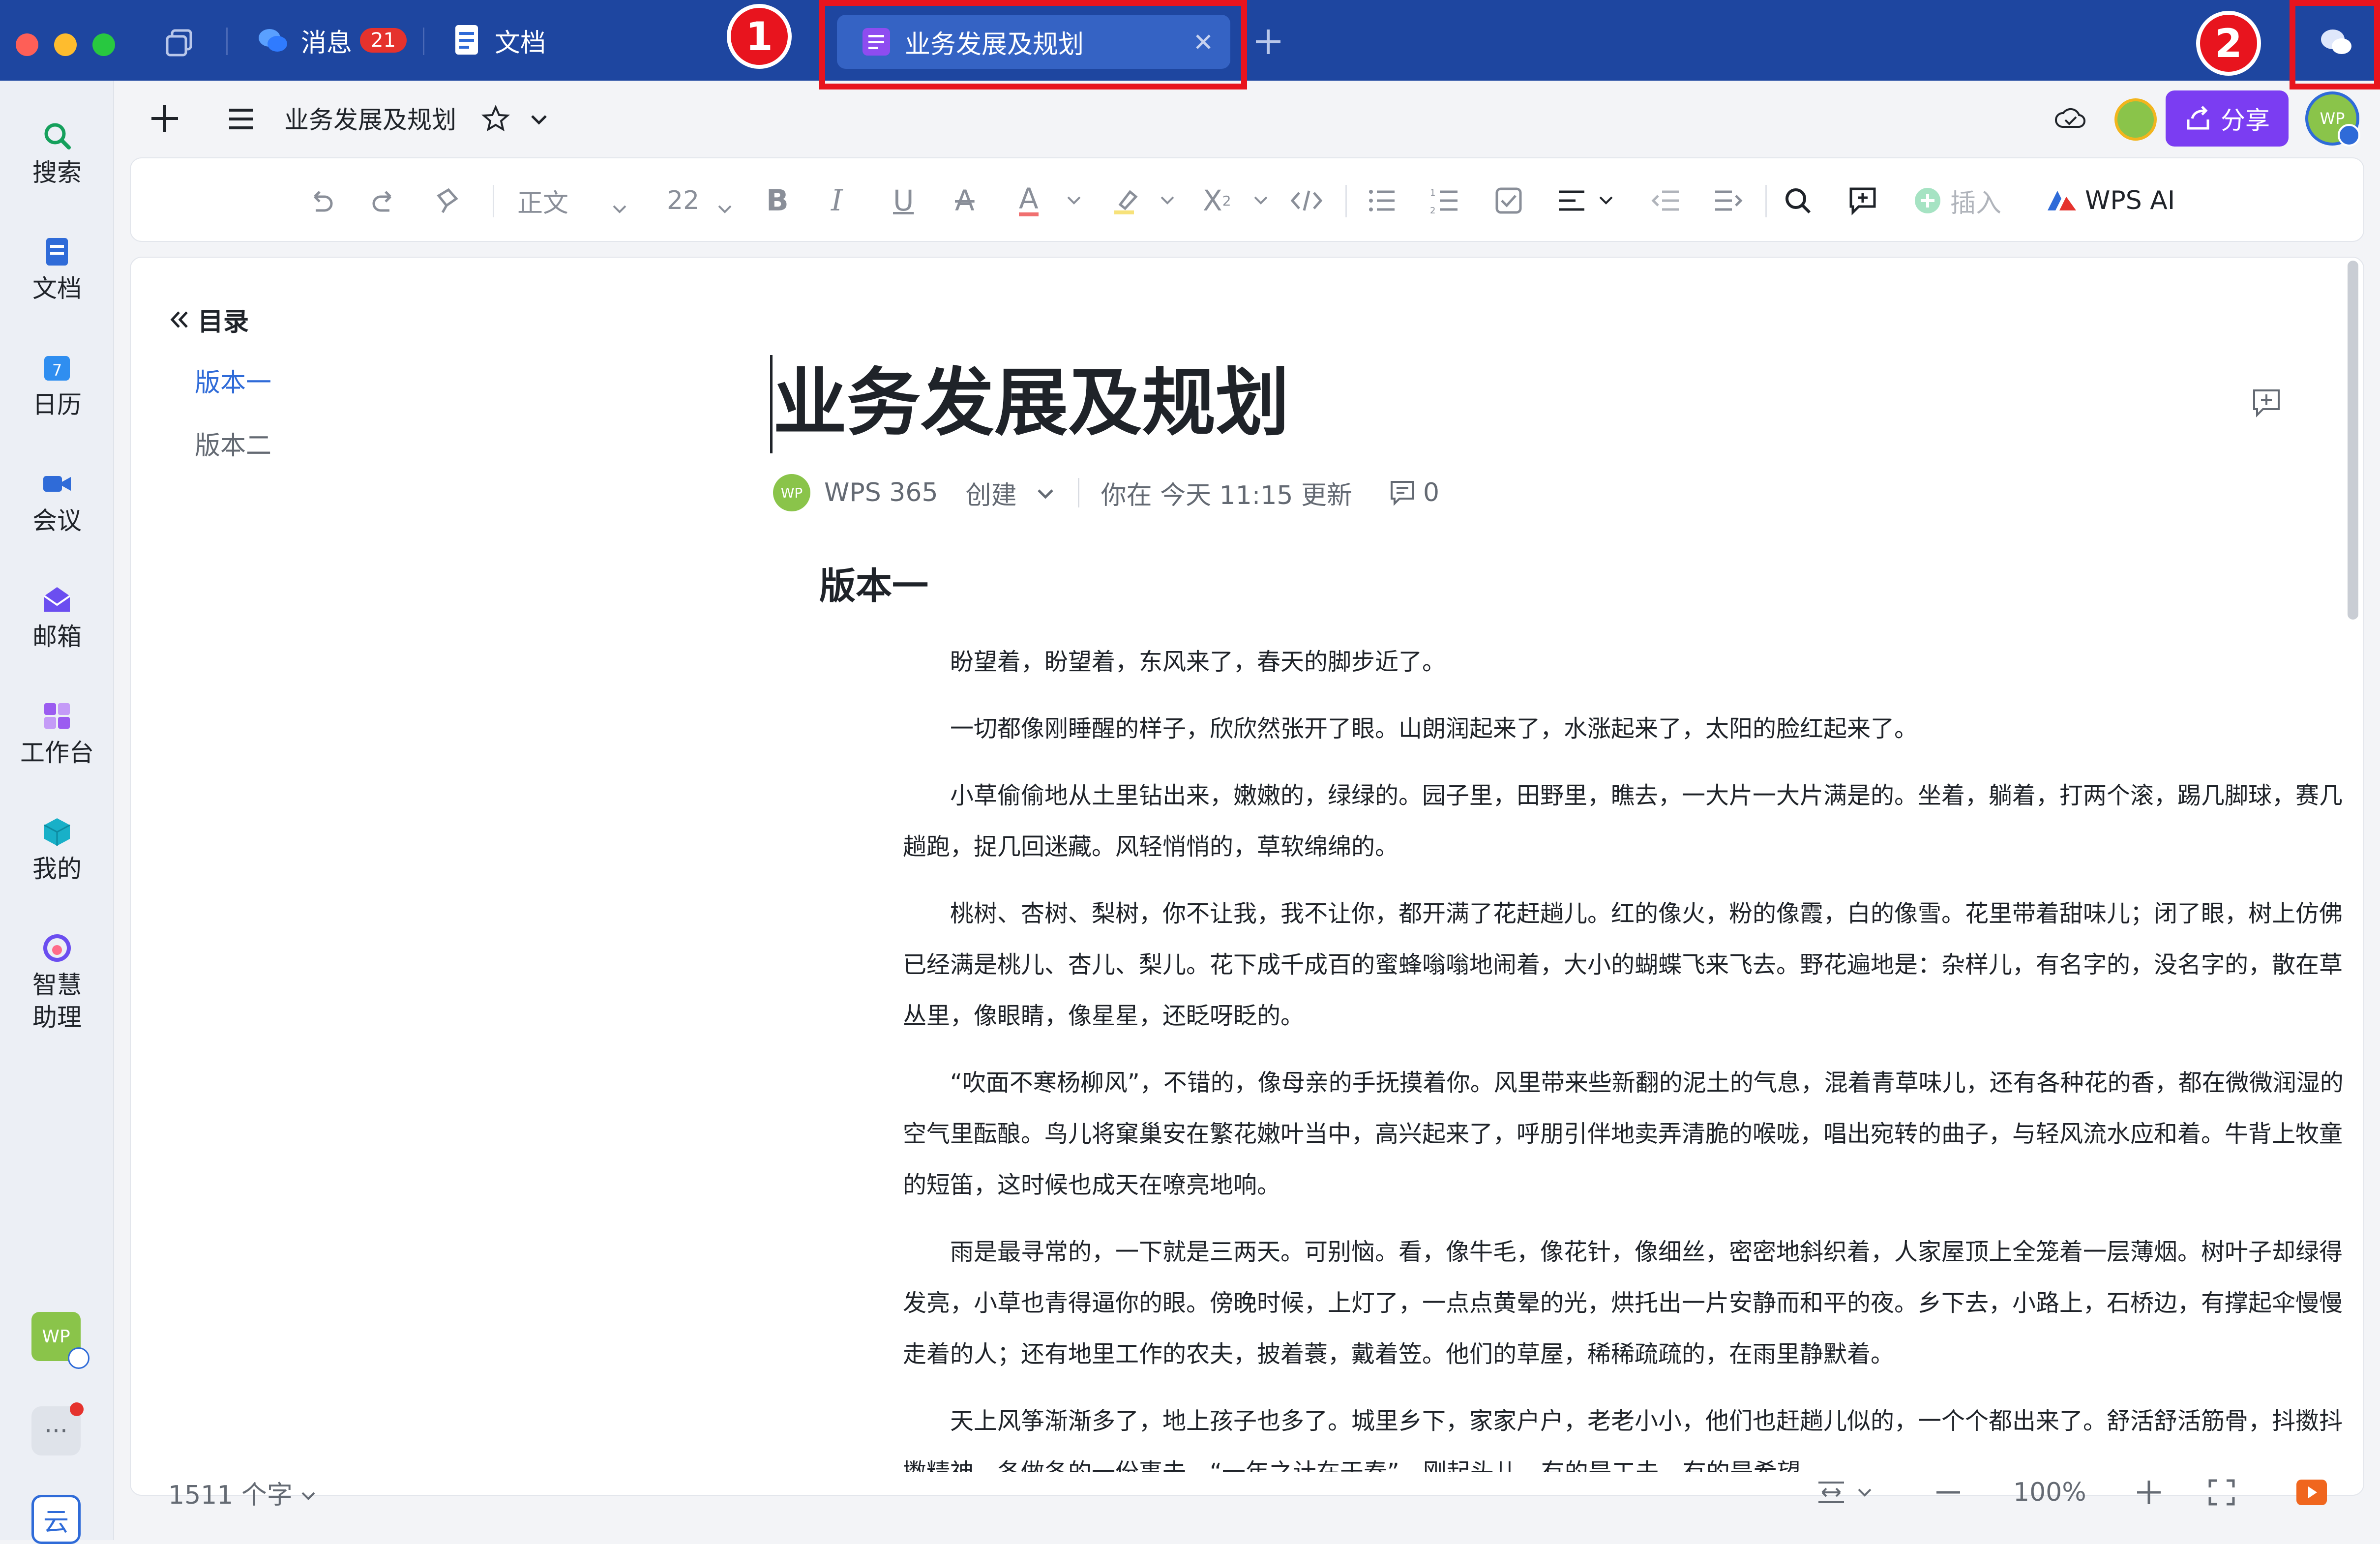  Describe the element at coordinates (57, 503) in the screenshot. I see `sidebar-item-meeting: 会议` at that location.